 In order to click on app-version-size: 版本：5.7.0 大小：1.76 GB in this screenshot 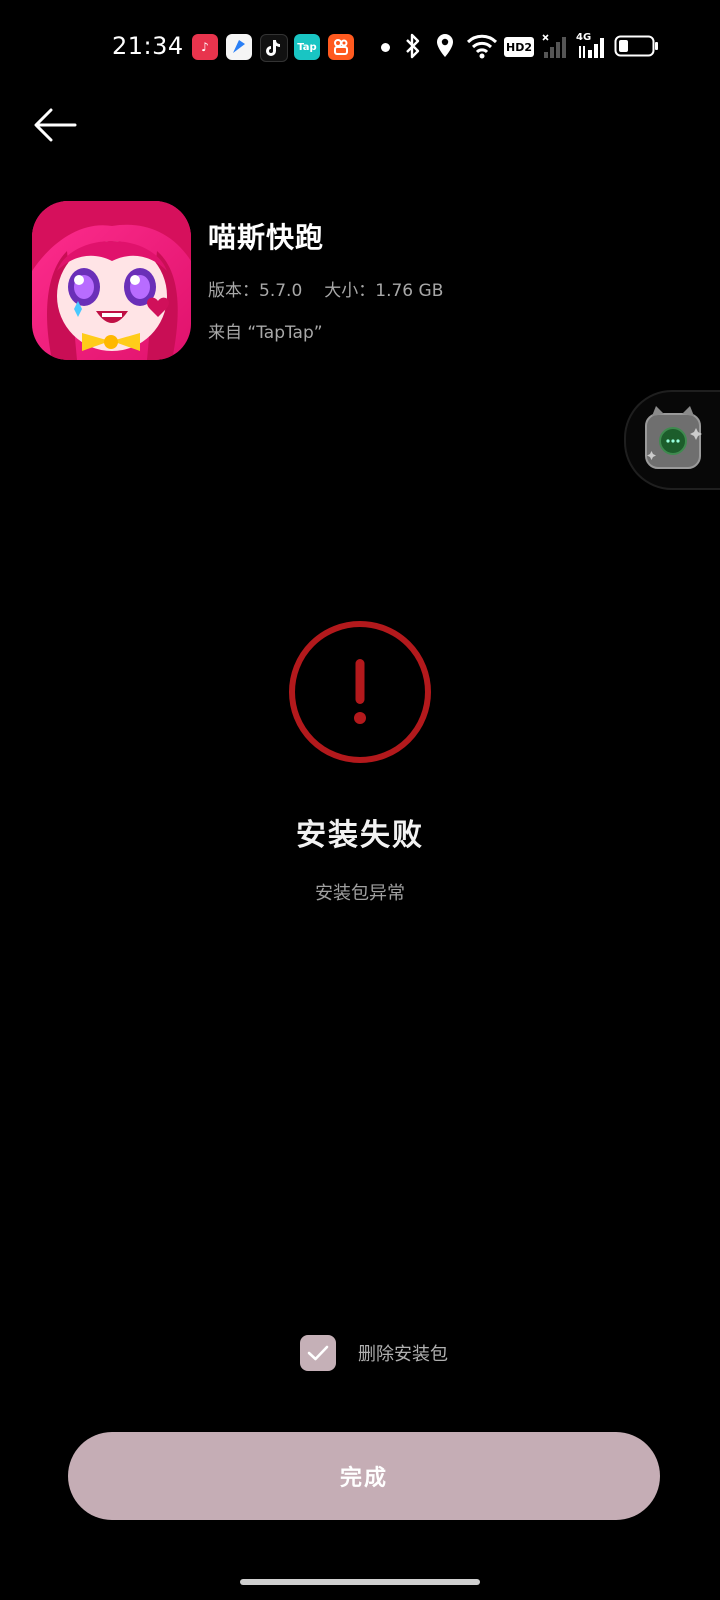, I will do `click(325, 288)`.